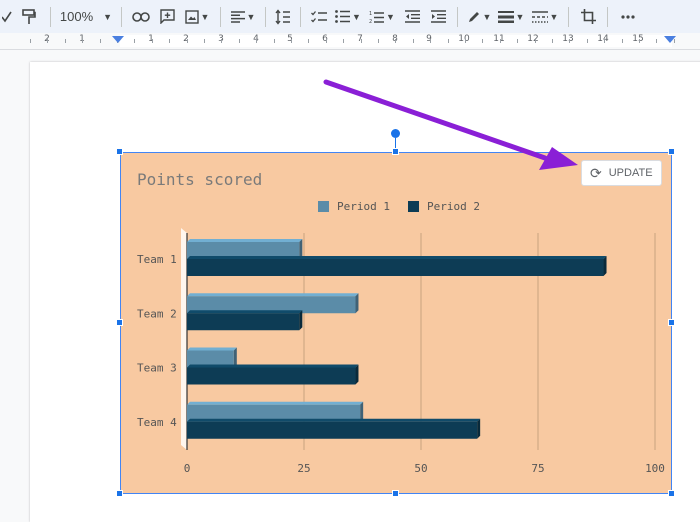 The width and height of the screenshot is (700, 522). I want to click on chart-legend: Period 1 Period 2, so click(408, 206).